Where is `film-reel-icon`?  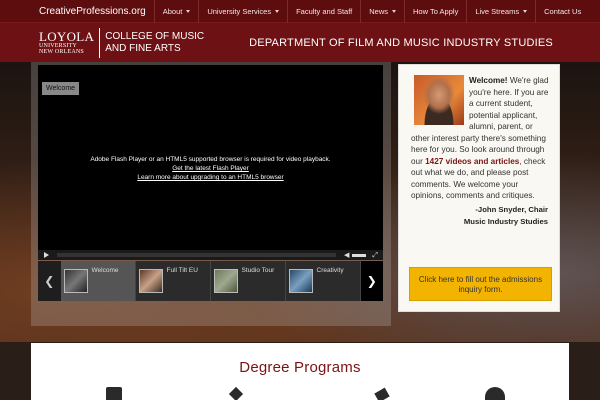 film-reel-icon is located at coordinates (236, 393).